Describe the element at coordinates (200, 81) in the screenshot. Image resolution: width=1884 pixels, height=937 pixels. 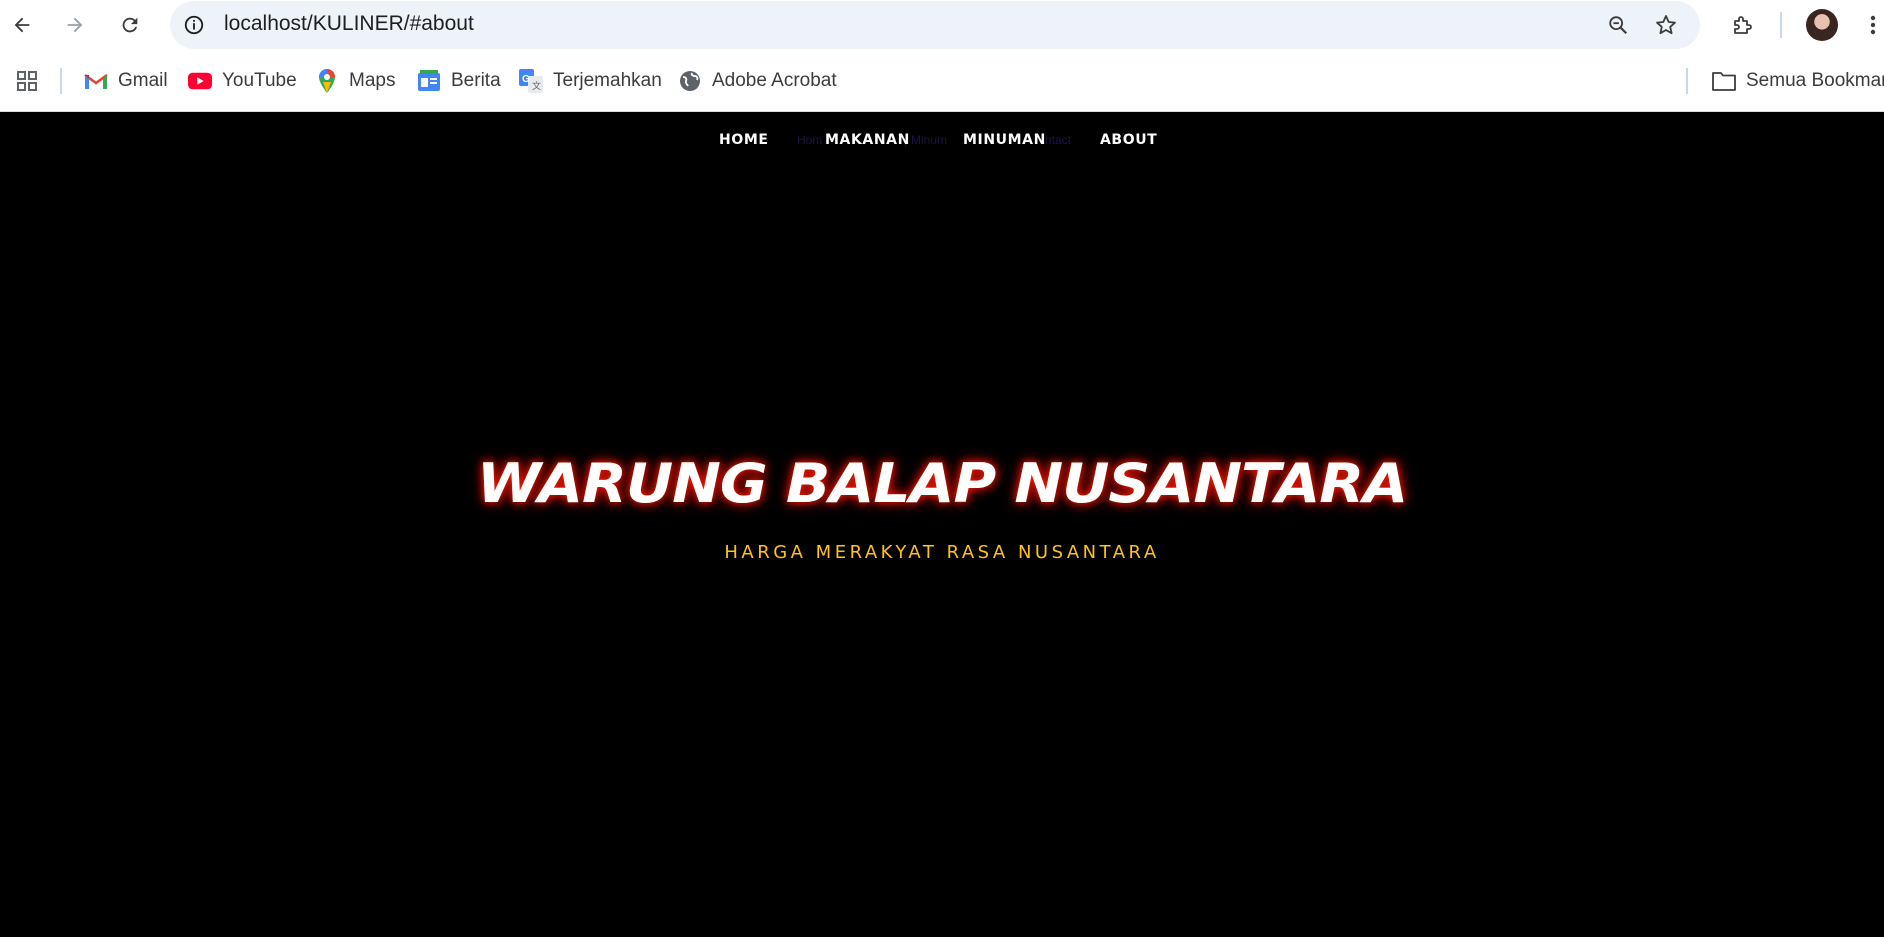
I see `youtube-icon` at that location.